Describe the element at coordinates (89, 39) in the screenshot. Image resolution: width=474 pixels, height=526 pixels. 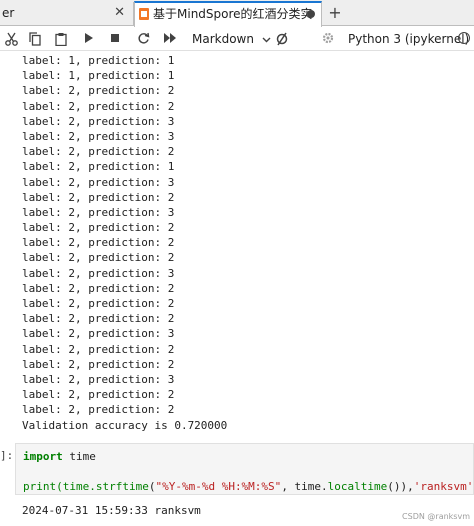
I see `run-icon` at that location.